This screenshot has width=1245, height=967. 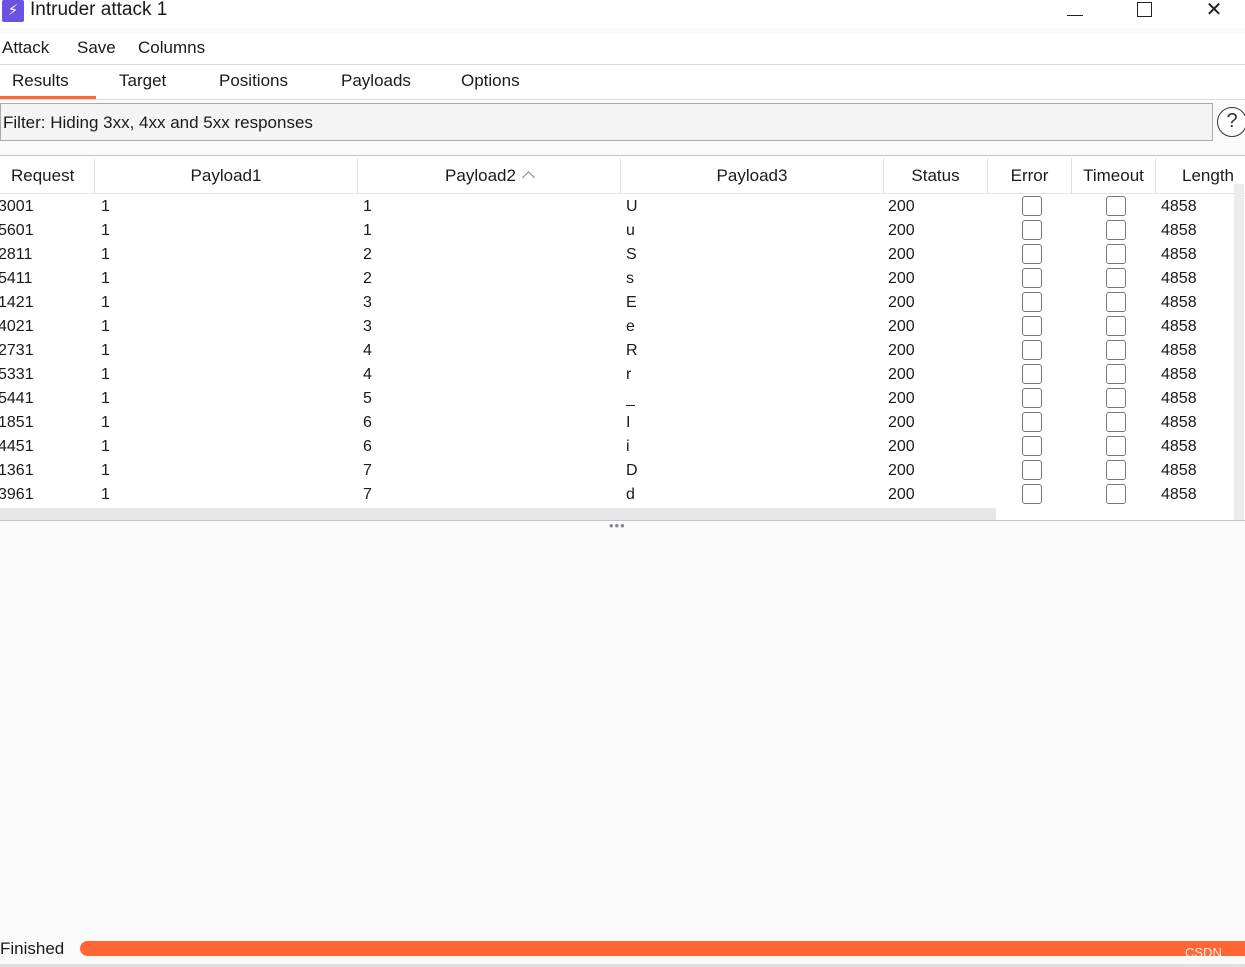 What do you see at coordinates (1075, 15) in the screenshot?
I see `minimize-icon` at bounding box center [1075, 15].